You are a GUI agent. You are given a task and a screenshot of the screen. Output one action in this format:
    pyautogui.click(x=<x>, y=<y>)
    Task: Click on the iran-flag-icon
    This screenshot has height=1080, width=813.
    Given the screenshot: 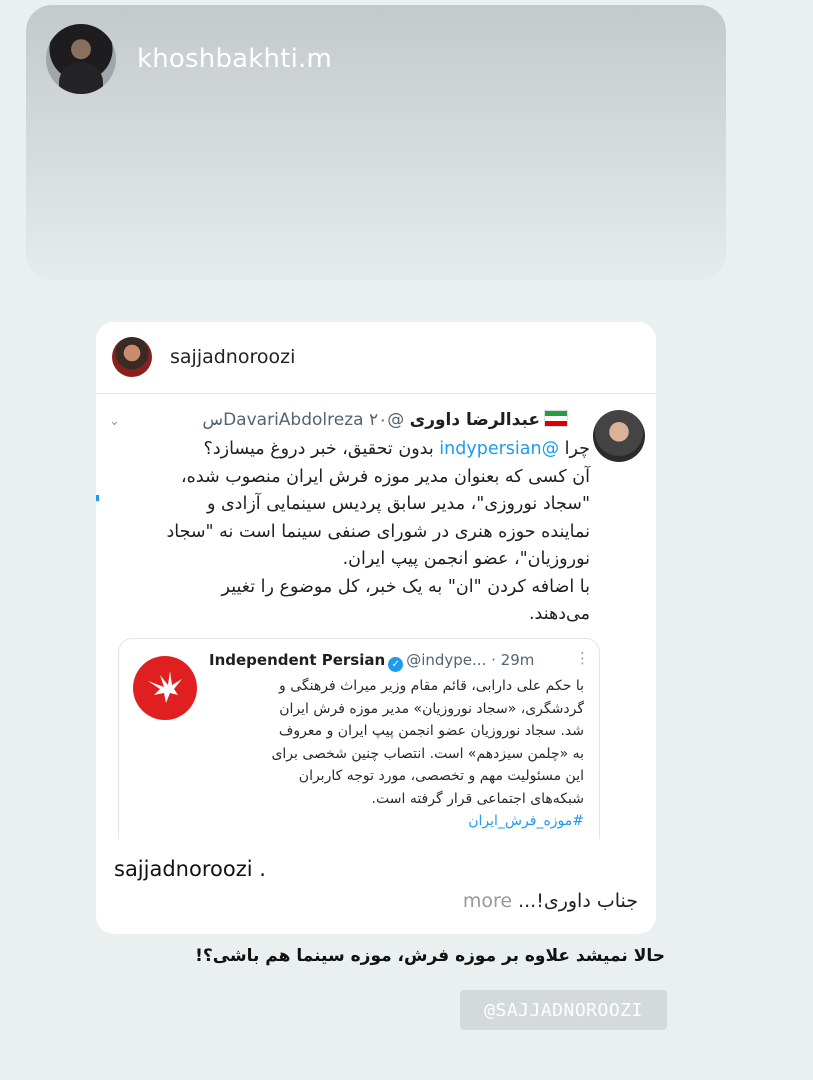 What is the action you would take?
    pyautogui.click(x=556, y=418)
    